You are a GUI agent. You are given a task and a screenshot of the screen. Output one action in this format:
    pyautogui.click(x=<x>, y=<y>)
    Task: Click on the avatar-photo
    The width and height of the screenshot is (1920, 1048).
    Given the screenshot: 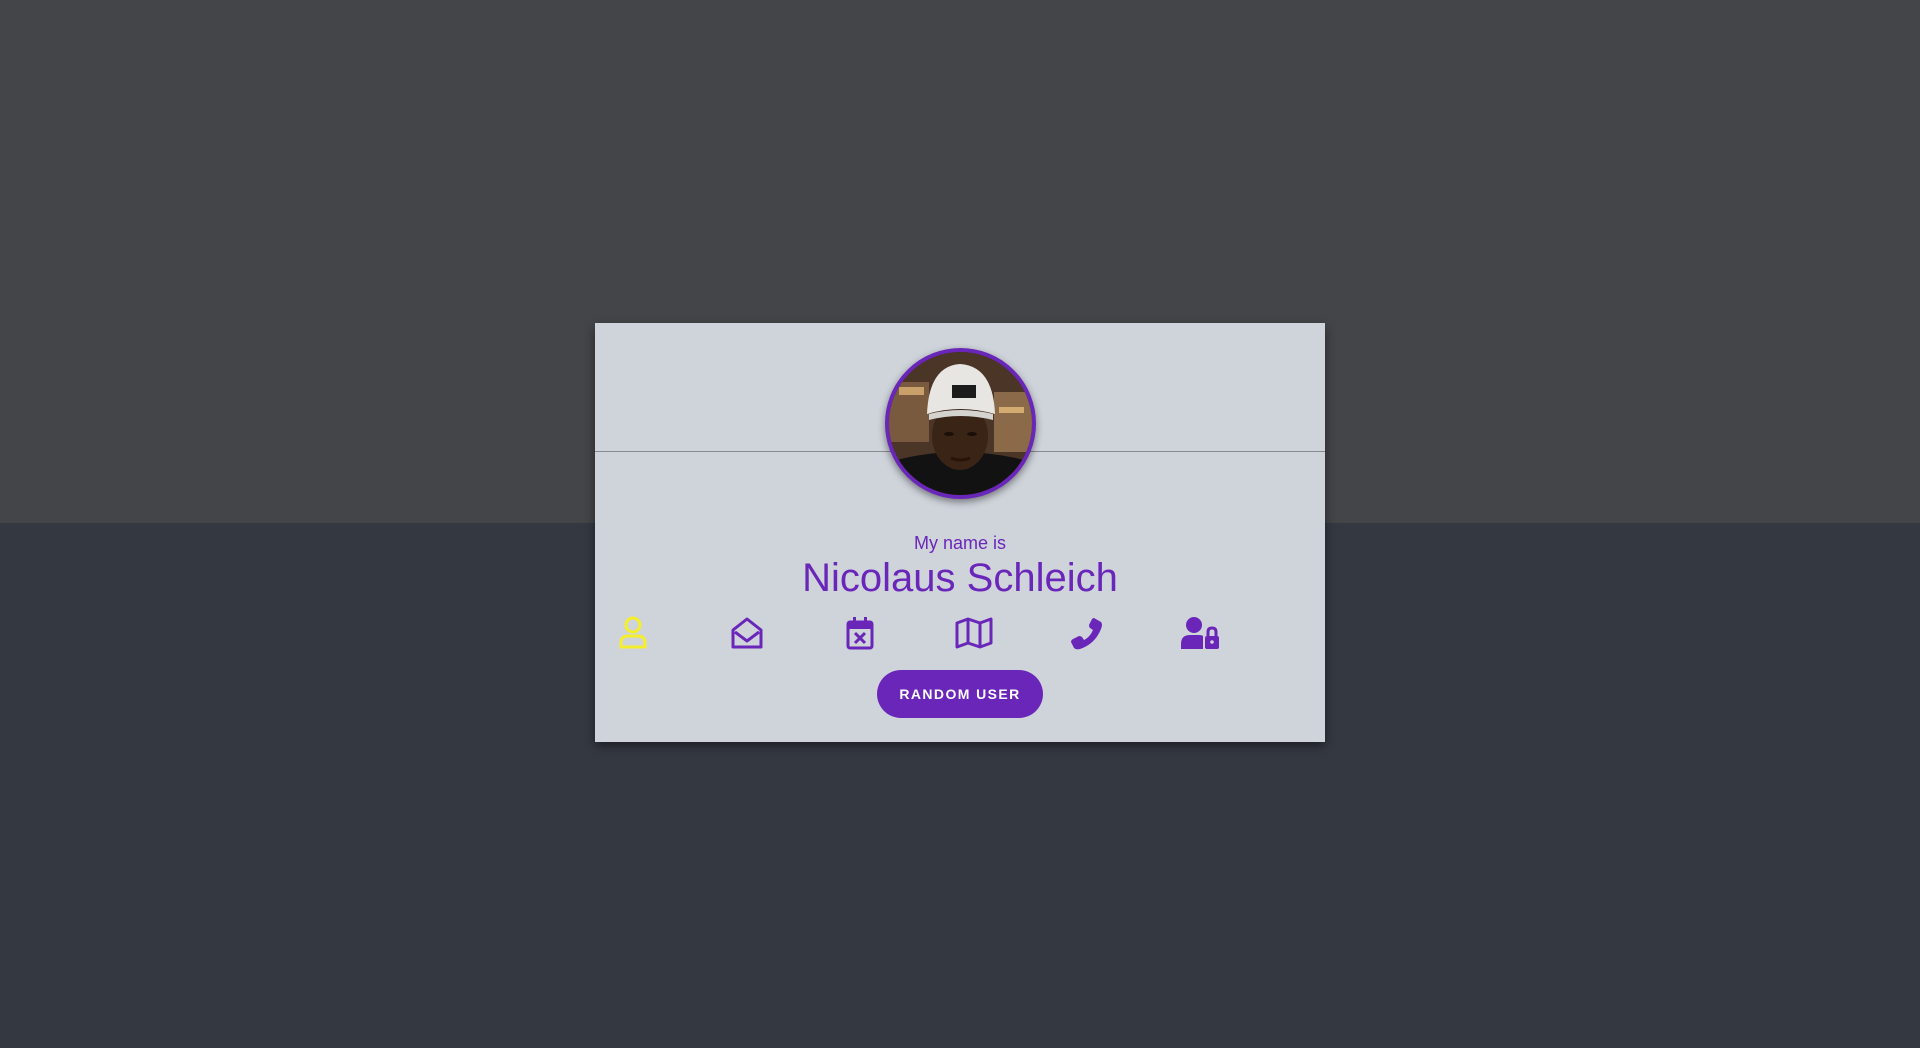 What is the action you would take?
    pyautogui.click(x=960, y=423)
    